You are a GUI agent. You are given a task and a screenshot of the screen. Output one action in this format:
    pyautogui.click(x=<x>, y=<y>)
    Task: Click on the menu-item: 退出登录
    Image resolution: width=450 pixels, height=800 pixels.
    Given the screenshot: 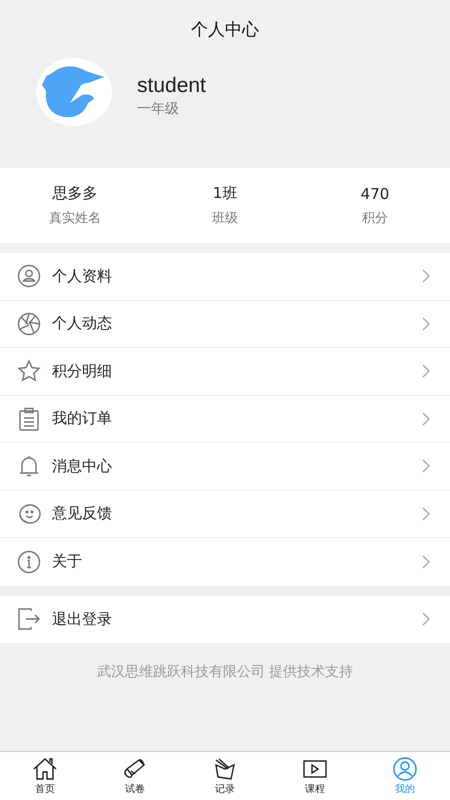 What is the action you would take?
    pyautogui.click(x=225, y=619)
    